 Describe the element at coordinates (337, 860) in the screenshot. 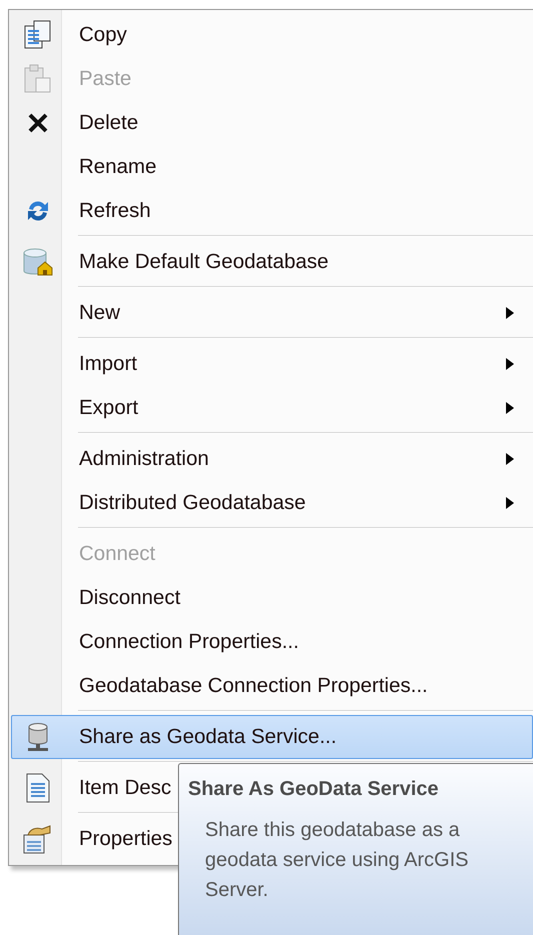

I see `tooltip-text: Share this geodatabase as a geodata service using ArcGIS Server.` at that location.